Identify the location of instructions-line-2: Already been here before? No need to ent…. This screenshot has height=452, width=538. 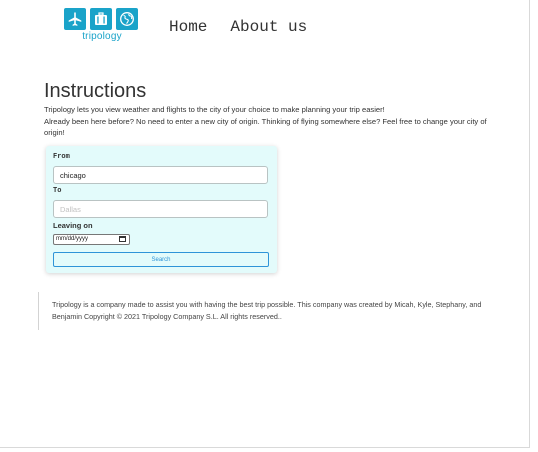
(265, 127).